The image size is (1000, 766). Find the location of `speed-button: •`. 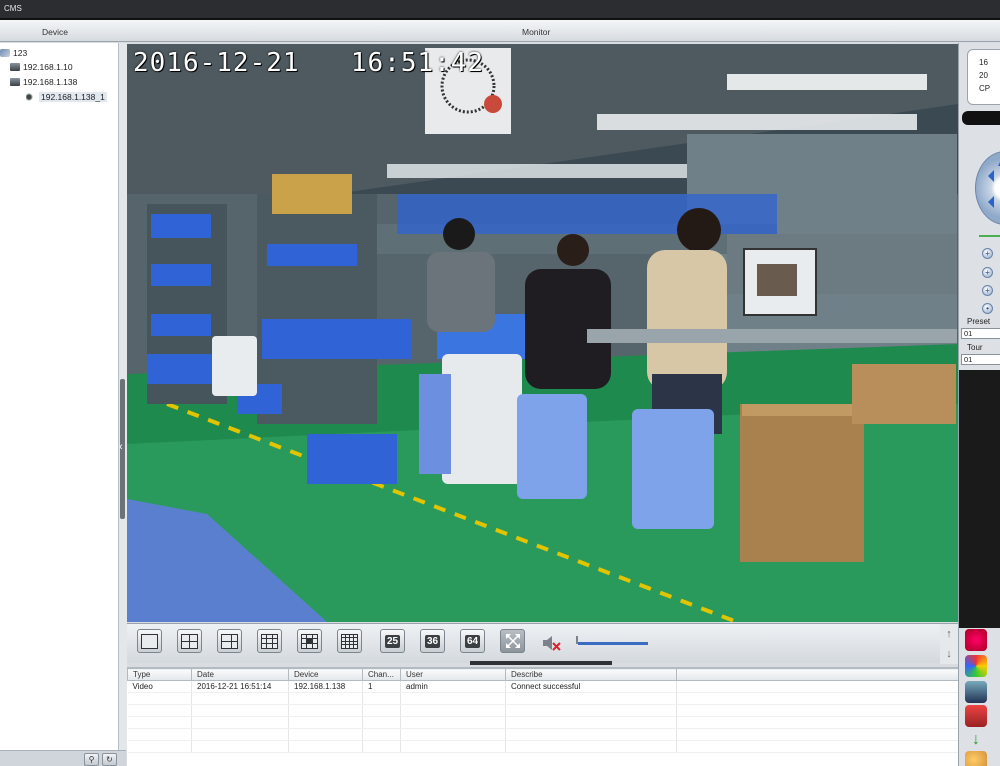

speed-button: • is located at coordinates (987, 308).